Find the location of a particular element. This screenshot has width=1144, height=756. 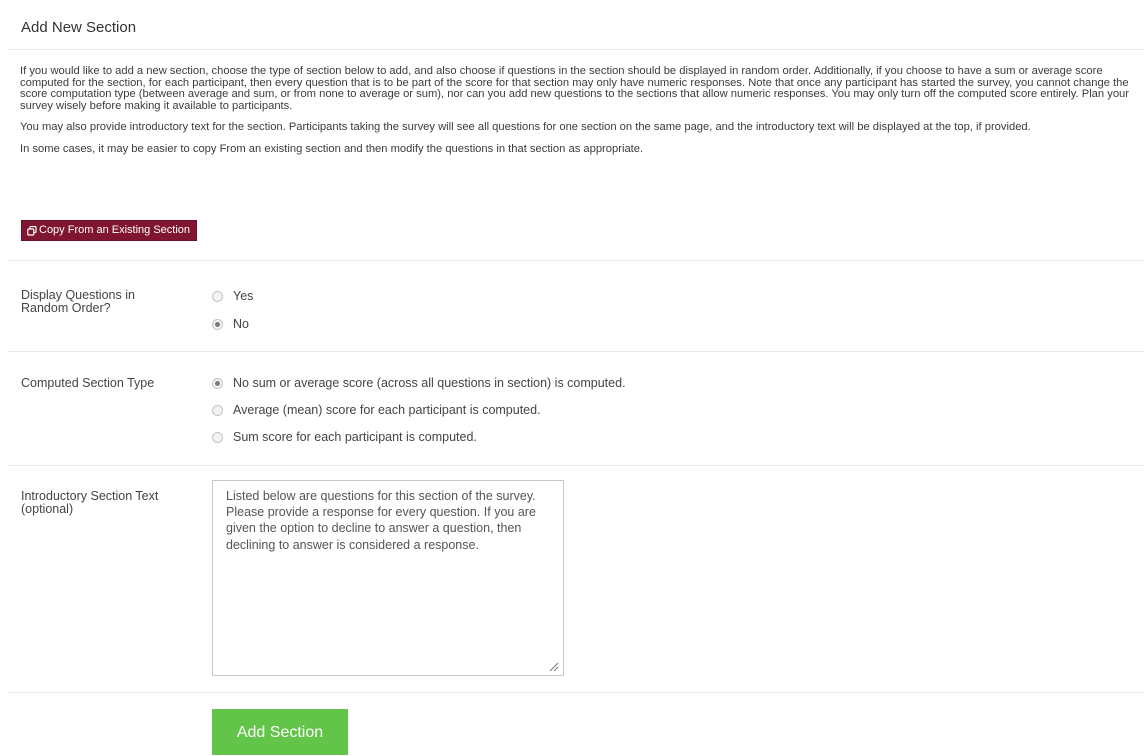

resize-handle-icon is located at coordinates (554, 667).